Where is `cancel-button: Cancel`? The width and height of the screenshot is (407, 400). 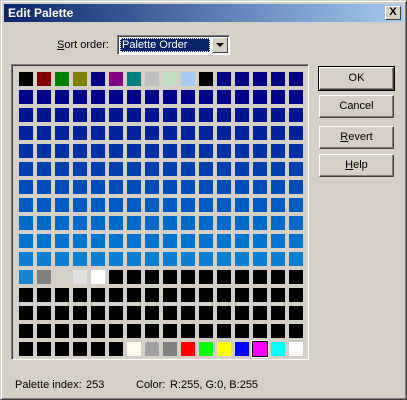
cancel-button: Cancel is located at coordinates (356, 106).